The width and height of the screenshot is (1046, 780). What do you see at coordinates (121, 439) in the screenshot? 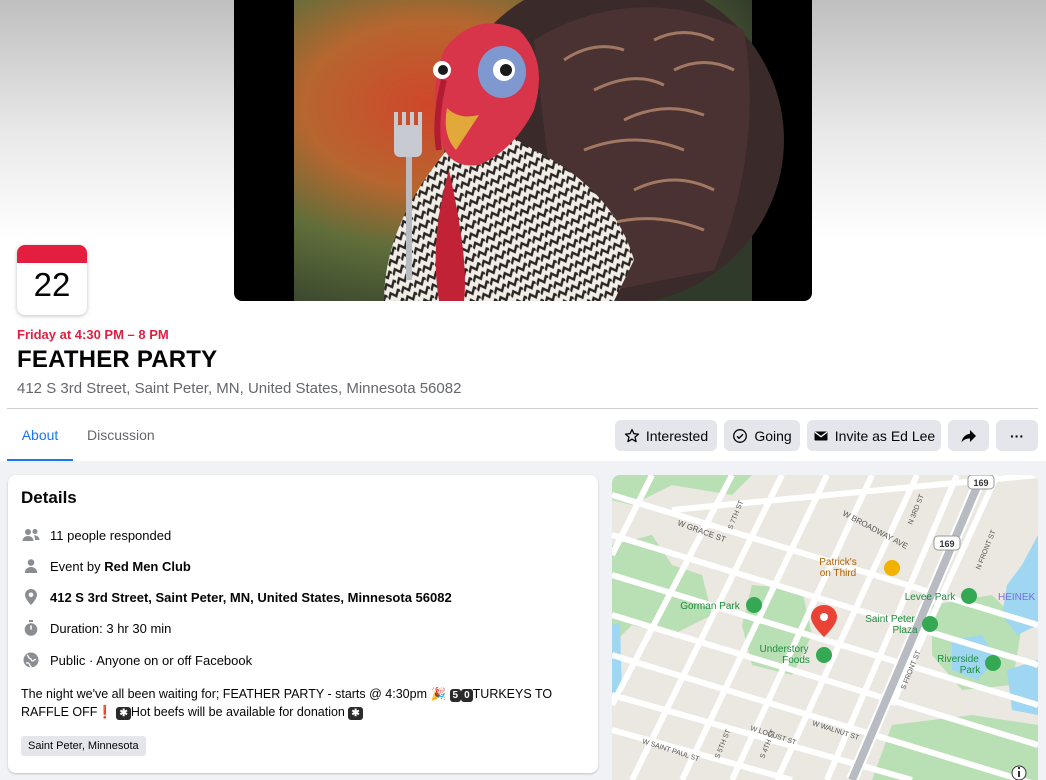
I see `tab-discussion: Discussion` at bounding box center [121, 439].